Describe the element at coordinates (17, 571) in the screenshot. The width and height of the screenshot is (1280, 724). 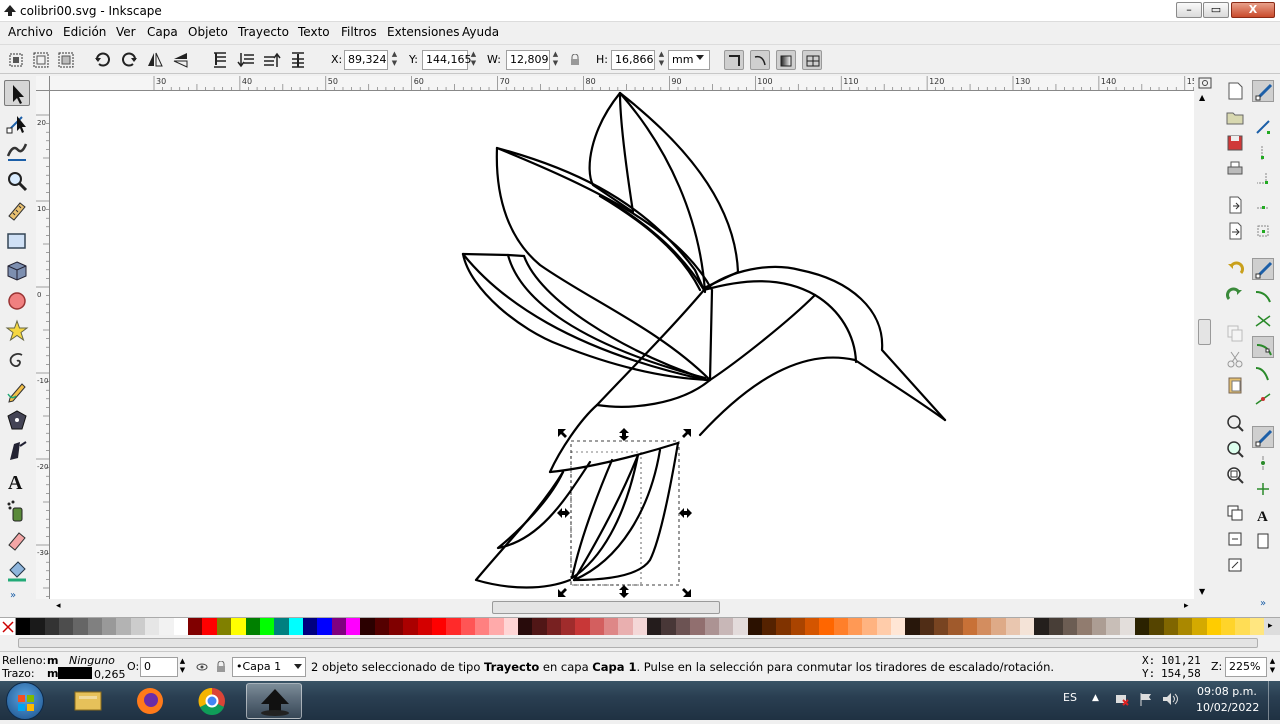
I see `paint-bucket-tool-icon` at that location.